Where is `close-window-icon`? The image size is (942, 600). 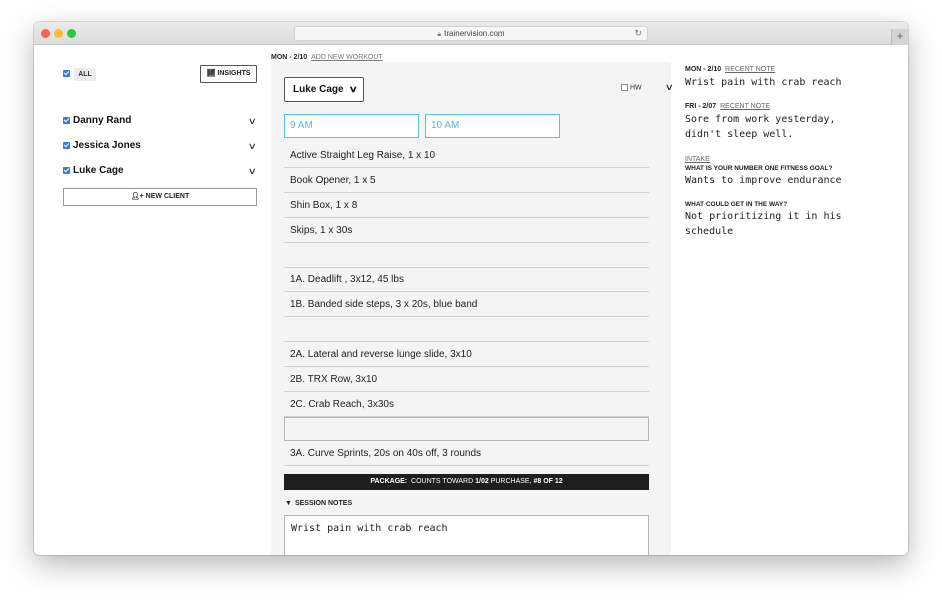
close-window-icon is located at coordinates (45, 33).